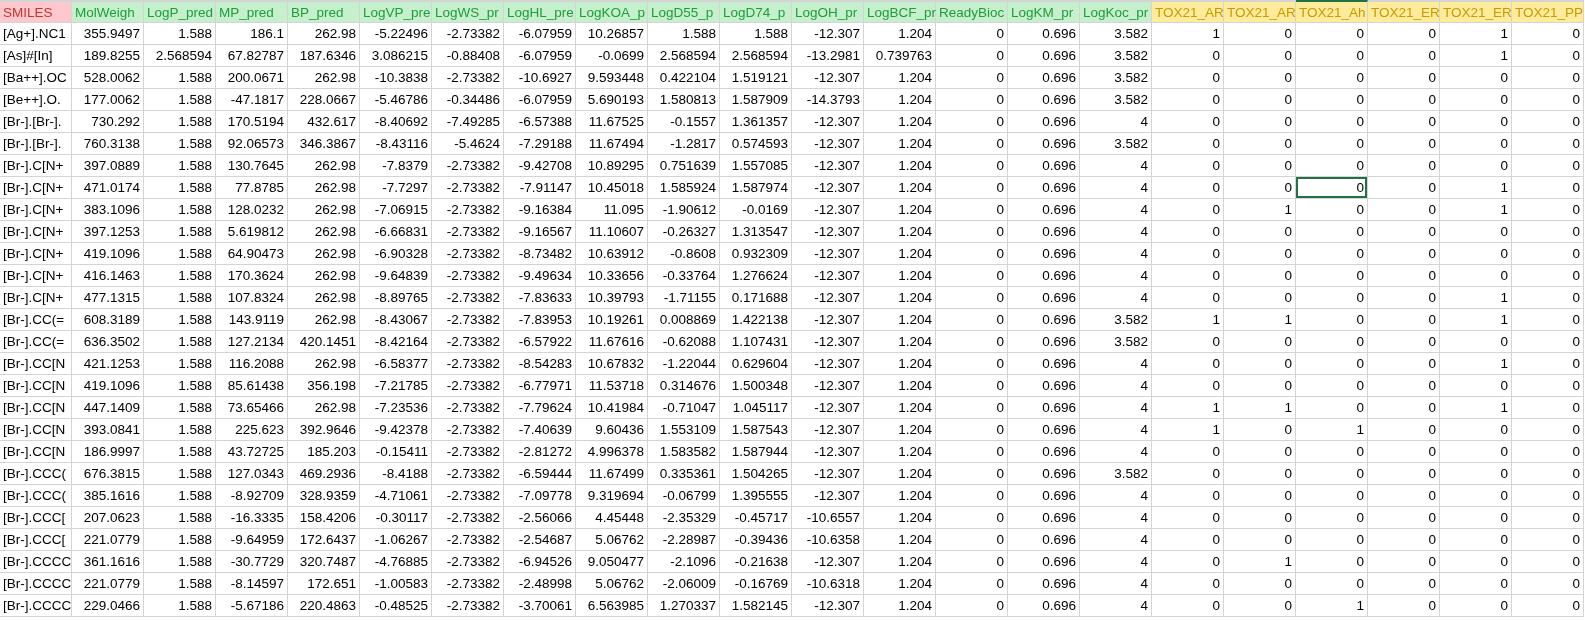 Image resolution: width=1585 pixels, height=620 pixels. Describe the element at coordinates (756, 232) in the screenshot. I see `table-cell: 1.313547` at that location.